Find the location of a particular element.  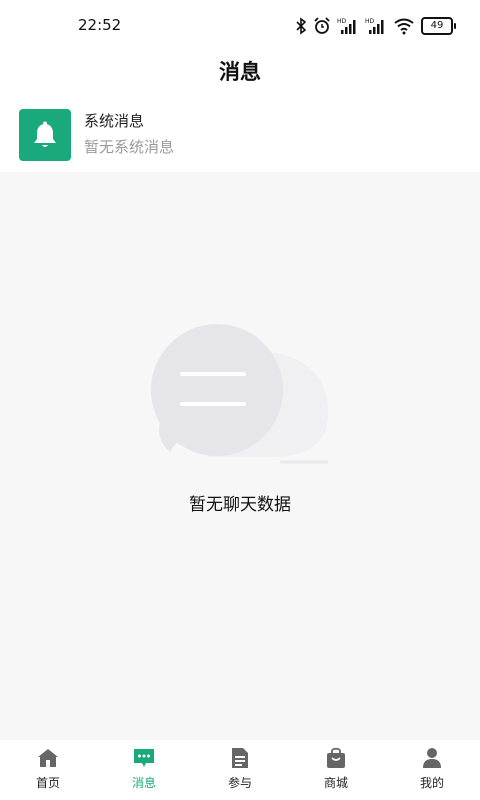

tab-label: 我的 is located at coordinates (431, 783).